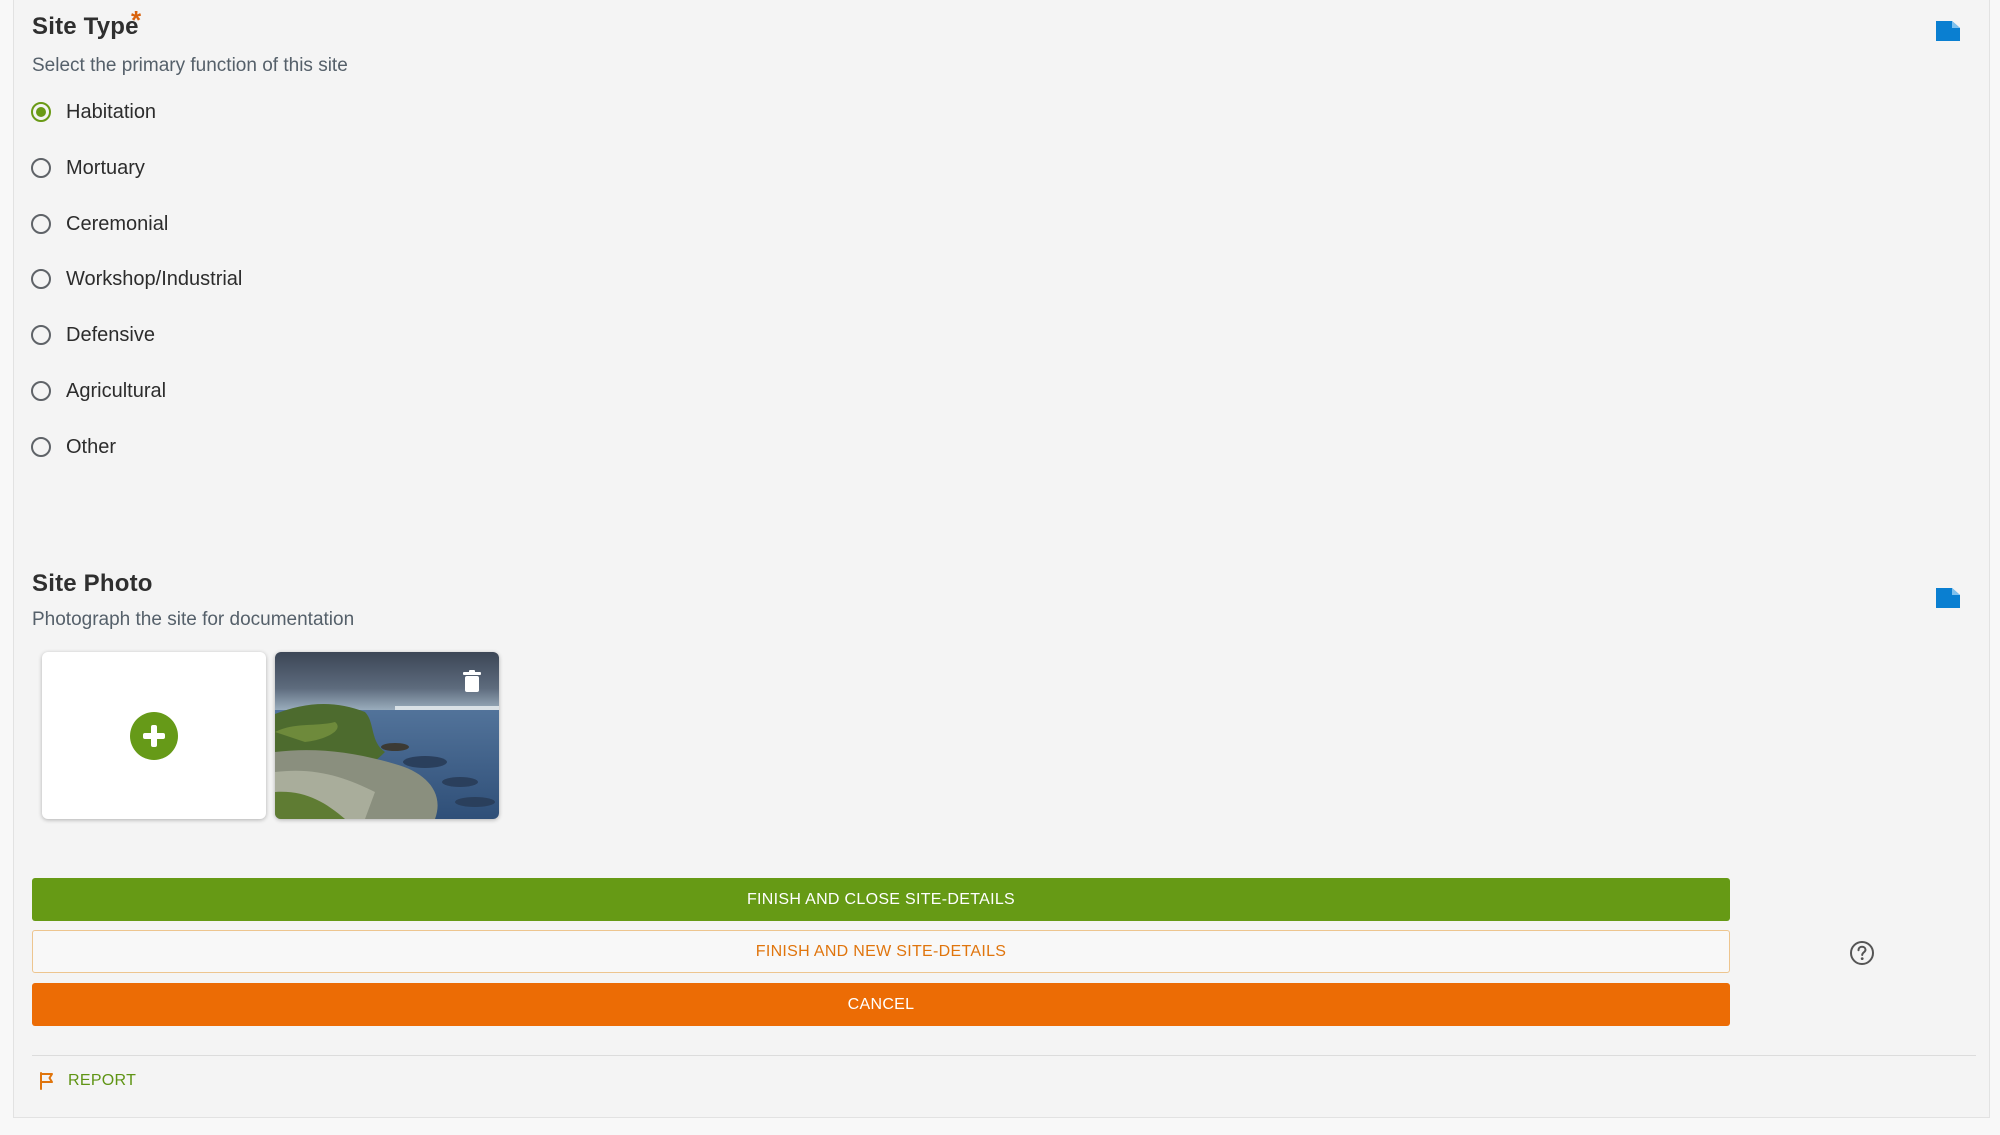 The image size is (2000, 1135). I want to click on site-type-description: Select the primary function of this site, so click(190, 65).